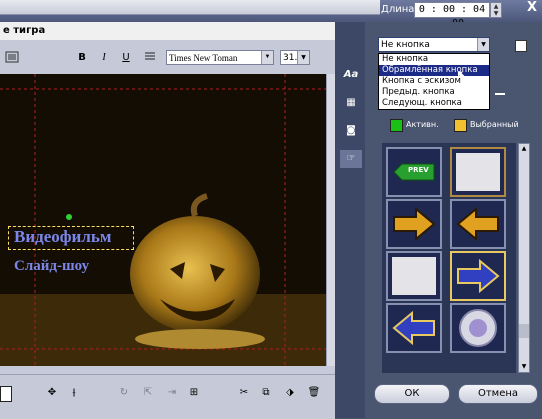 The image size is (542, 419). I want to click on cut-icon: ✂, so click(244, 393).